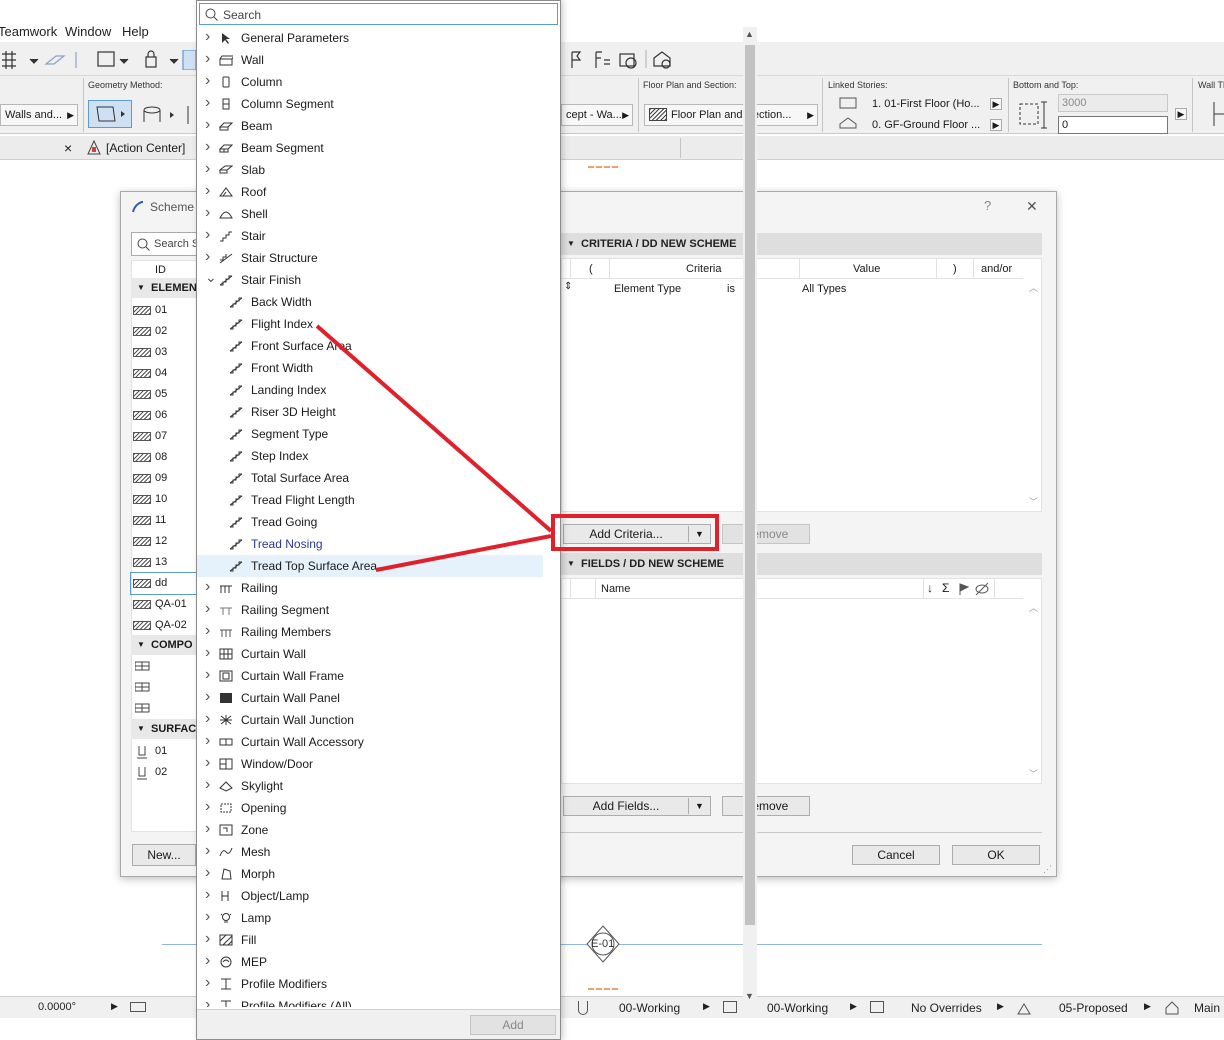 This screenshot has width=1224, height=1040. Describe the element at coordinates (166, 457) in the screenshot. I see `element-scheme-row: 08` at that location.